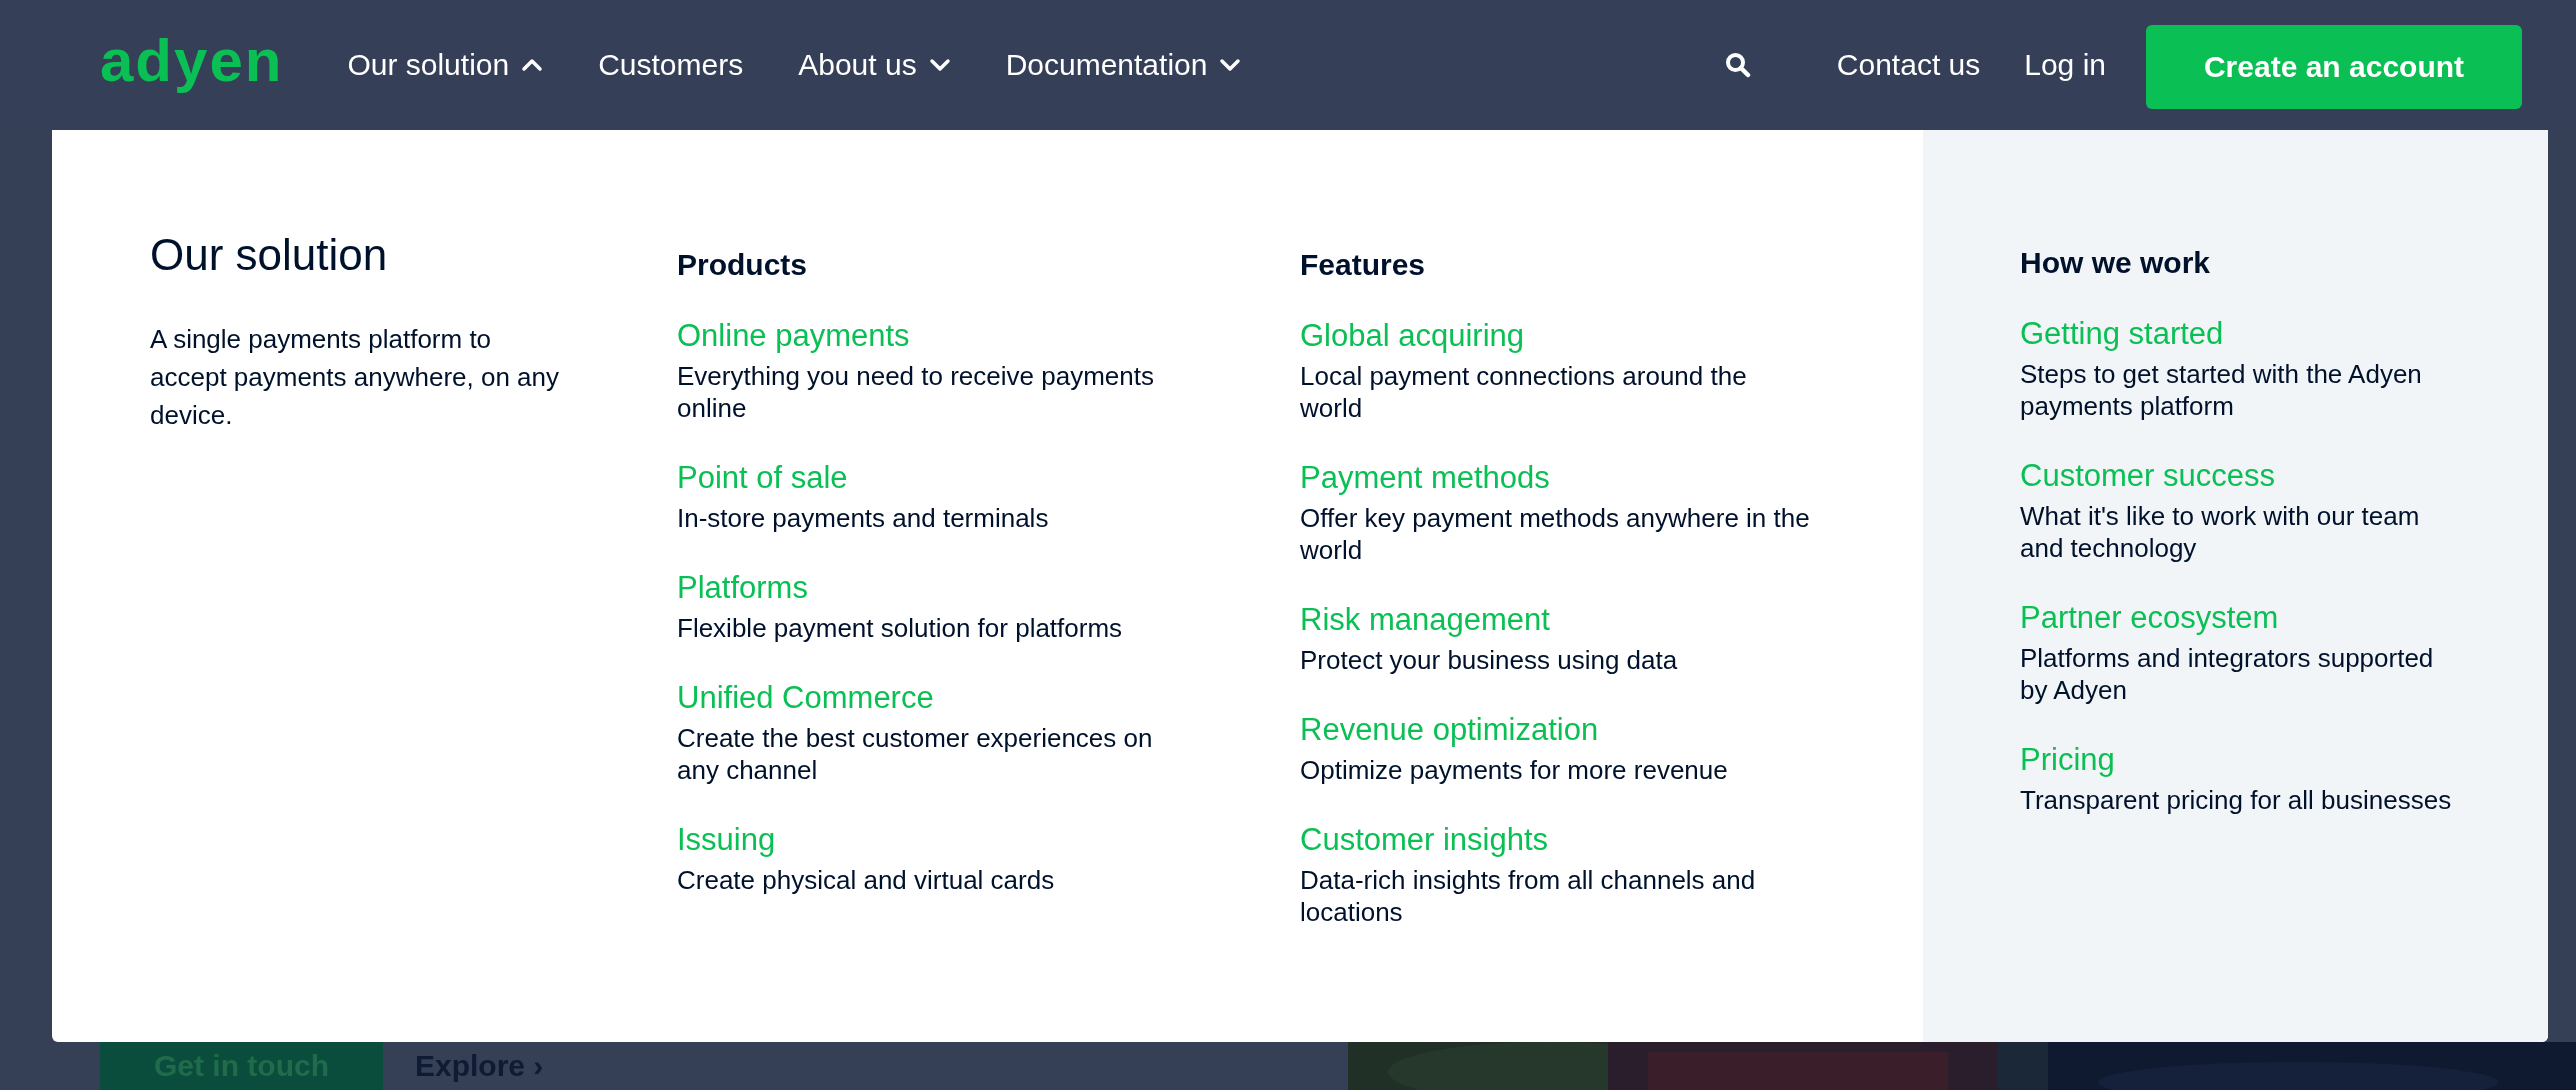  What do you see at coordinates (2221, 390) in the screenshot?
I see `menu-link-description: Steps to get started with the Adyen payments platform` at bounding box center [2221, 390].